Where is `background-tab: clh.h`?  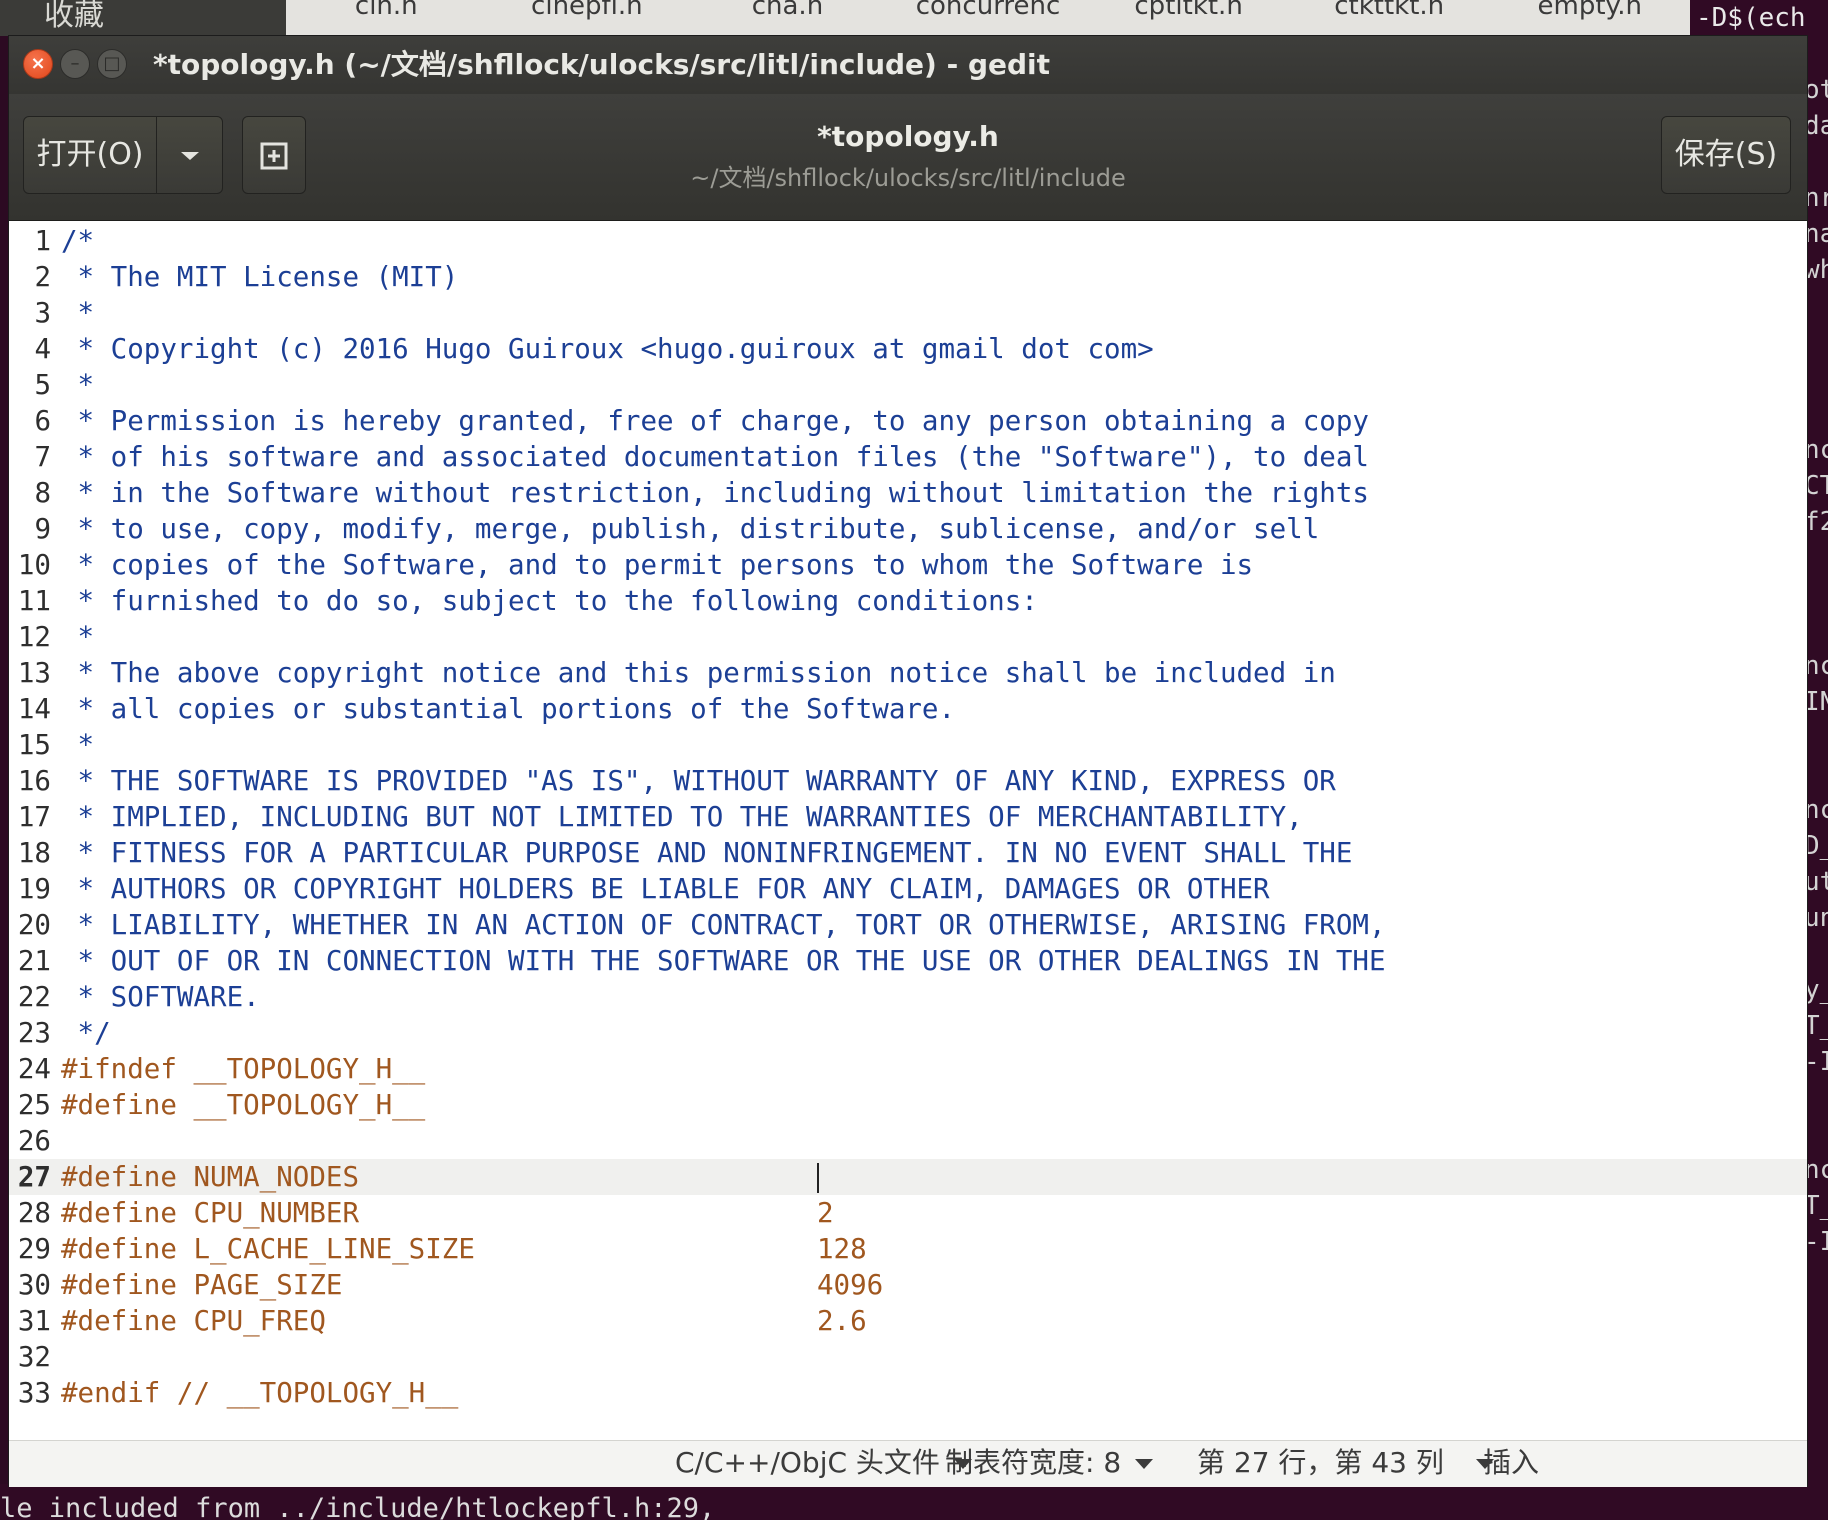
background-tab: clh.h is located at coordinates (386, 10).